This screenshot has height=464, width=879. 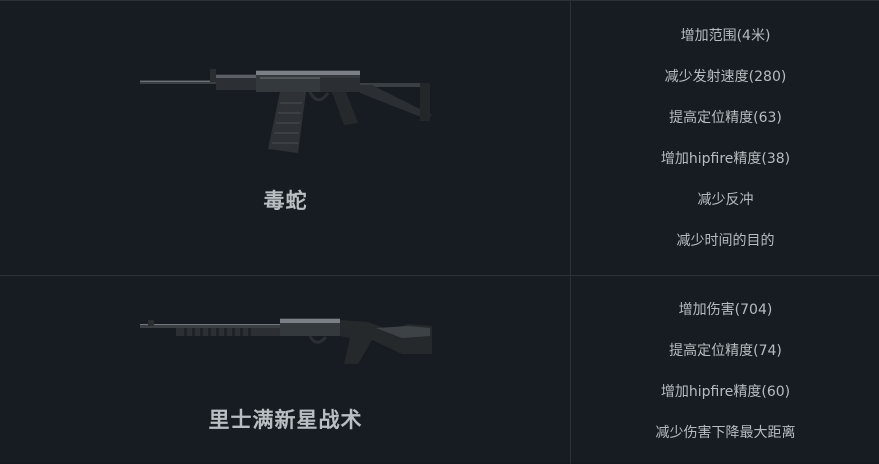 What do you see at coordinates (285, 200) in the screenshot?
I see `weapon-name: 毒蛇` at bounding box center [285, 200].